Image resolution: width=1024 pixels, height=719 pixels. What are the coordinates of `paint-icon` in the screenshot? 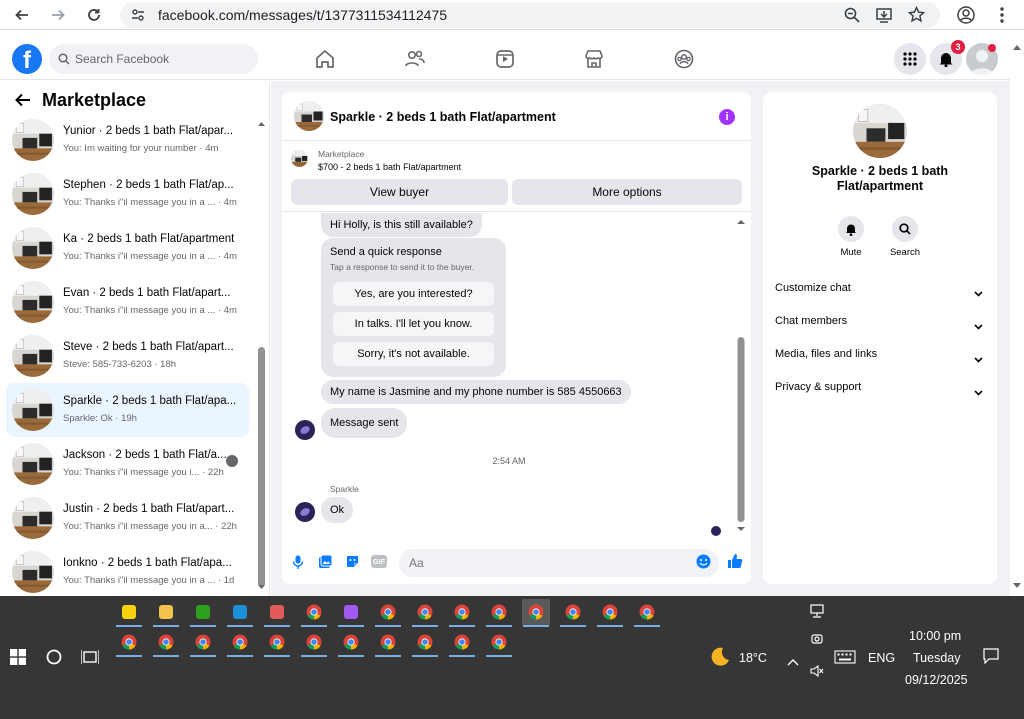 It's located at (277, 613).